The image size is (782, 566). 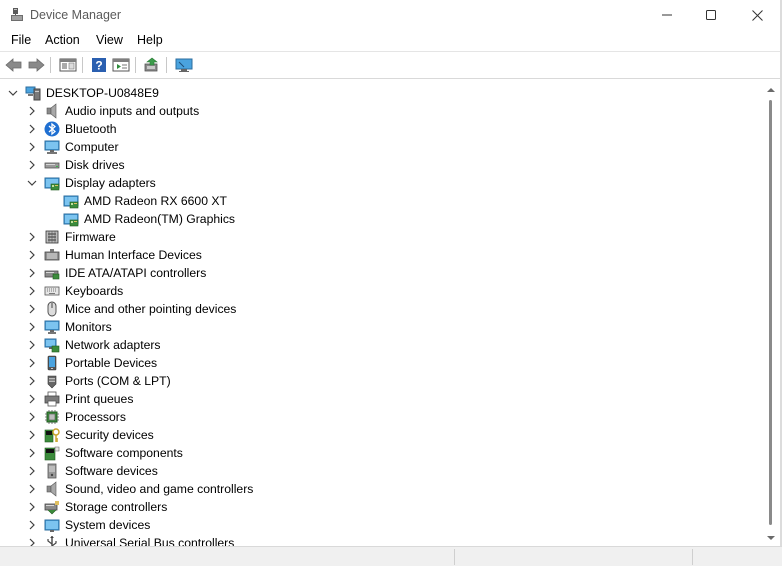 I want to click on tree-device-amd-radeon-rx-6600-xt: AMD Radeon RX 6600 XT, so click(x=381, y=201).